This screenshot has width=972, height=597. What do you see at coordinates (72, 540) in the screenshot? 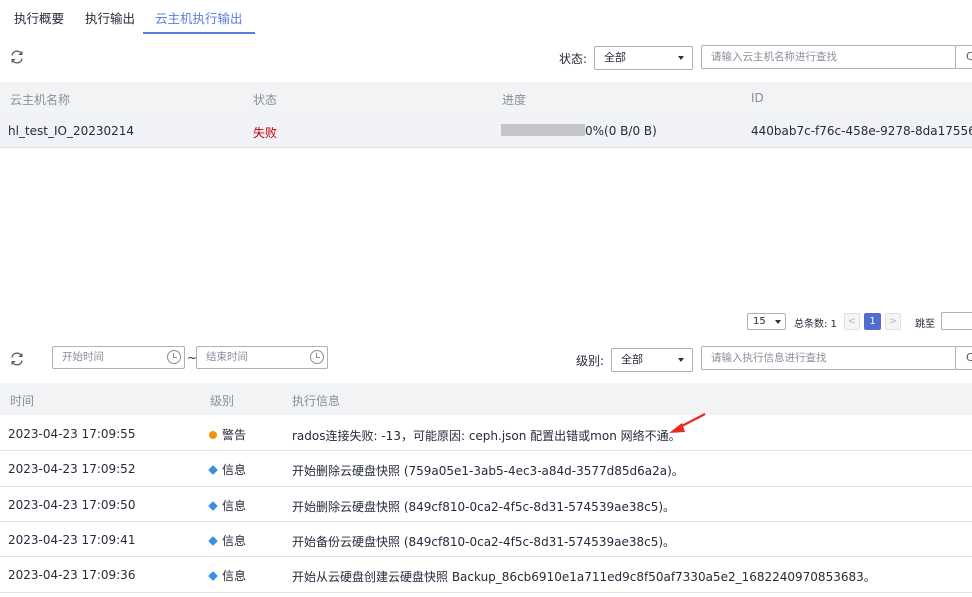
I see `log-time: 2023-04-23 17:09:41` at bounding box center [72, 540].